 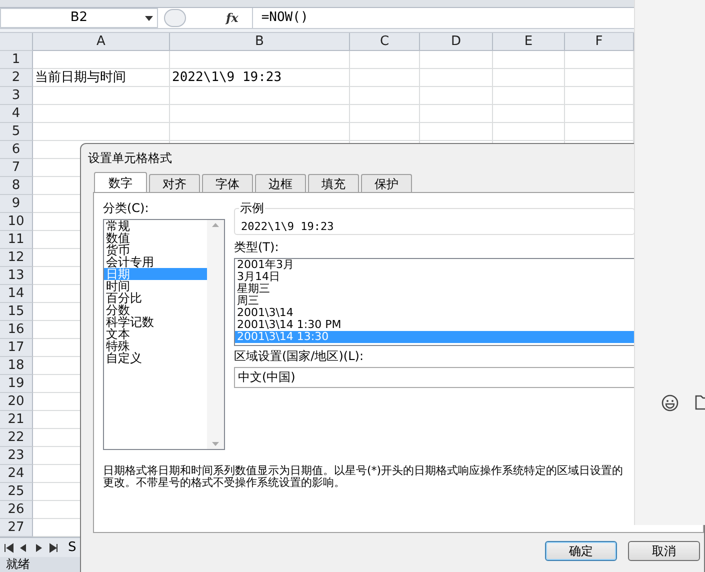 What do you see at coordinates (16, 240) in the screenshot?
I see `row-header: 11` at bounding box center [16, 240].